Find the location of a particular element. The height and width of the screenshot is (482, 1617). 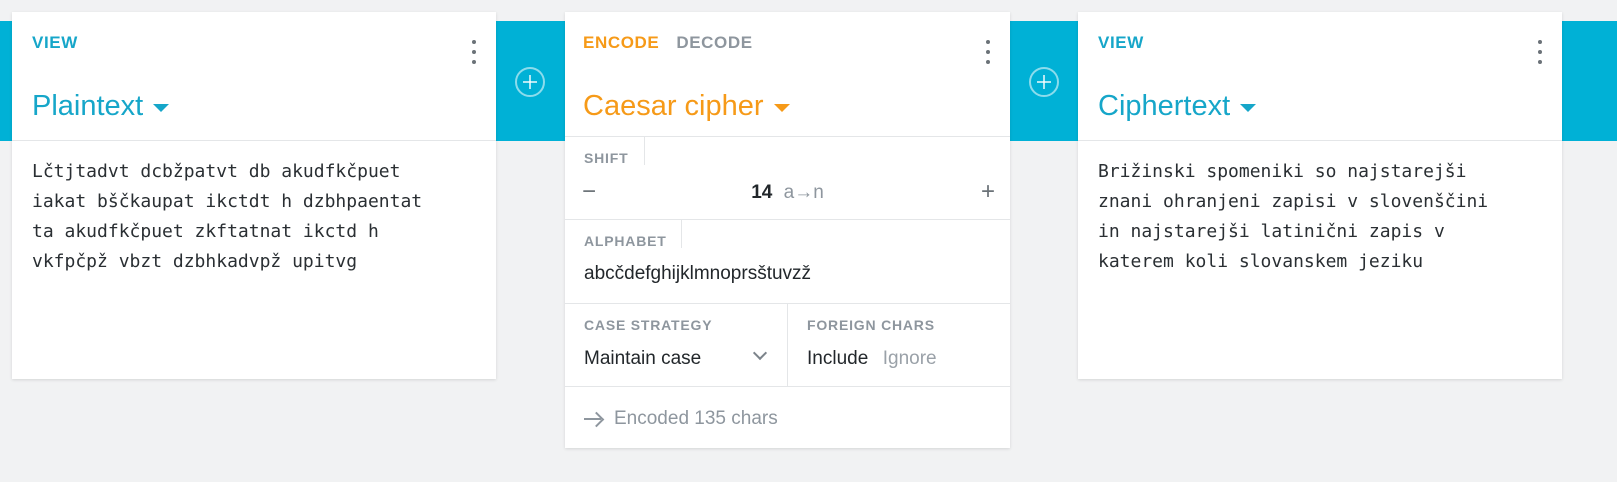

case-strategy-field: CASE STRATEGY Maintain case is located at coordinates (676, 345).